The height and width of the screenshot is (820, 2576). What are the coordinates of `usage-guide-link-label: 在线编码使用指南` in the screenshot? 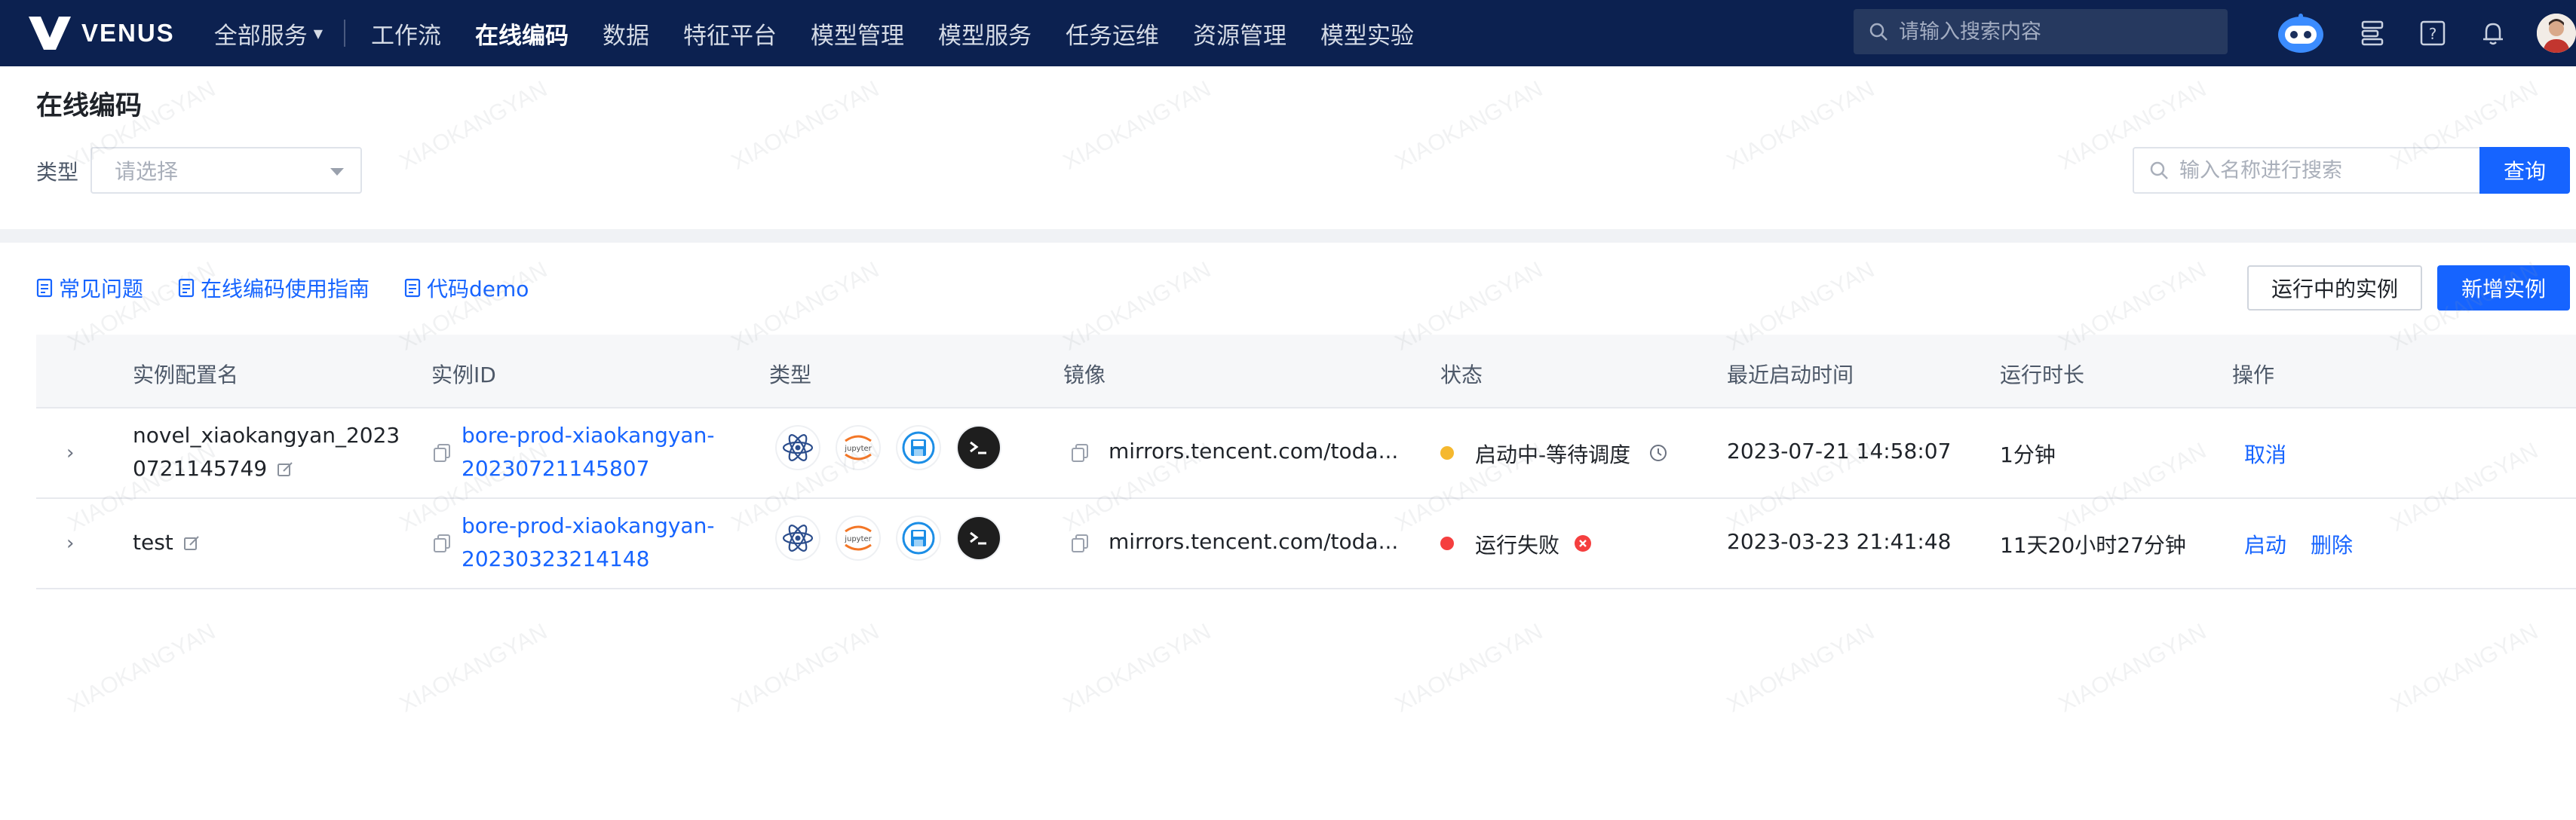 It's located at (285, 289).